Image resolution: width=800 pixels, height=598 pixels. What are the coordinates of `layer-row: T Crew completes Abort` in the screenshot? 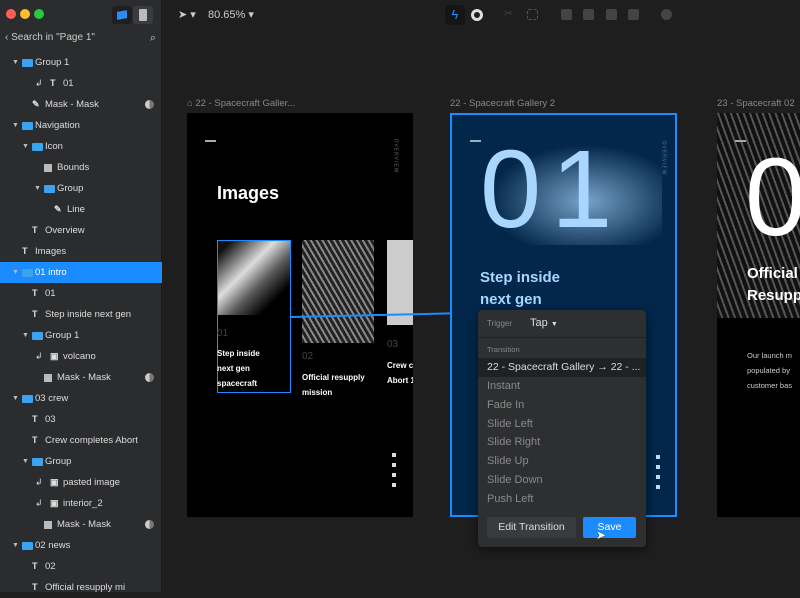 It's located at (81, 440).